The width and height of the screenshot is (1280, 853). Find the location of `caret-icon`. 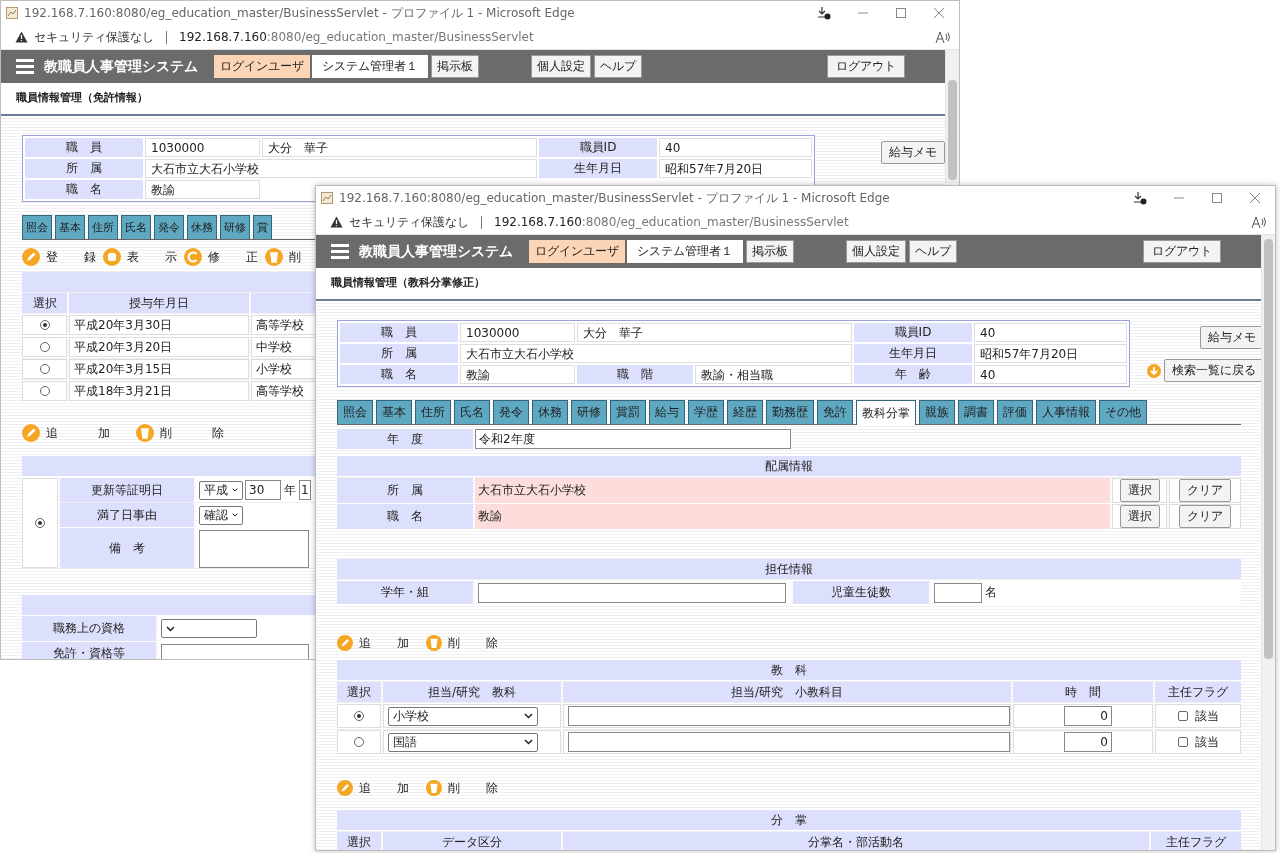

caret-icon is located at coordinates (235, 490).